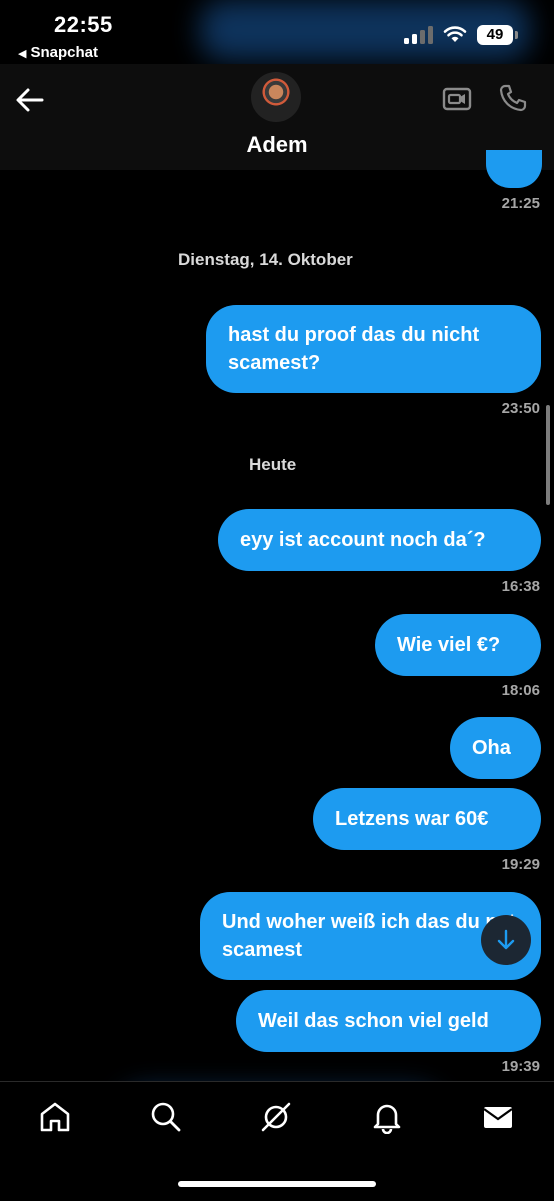 This screenshot has height=1201, width=554. What do you see at coordinates (388, 1021) in the screenshot?
I see `message-bubble: Weil das schon viel geld` at bounding box center [388, 1021].